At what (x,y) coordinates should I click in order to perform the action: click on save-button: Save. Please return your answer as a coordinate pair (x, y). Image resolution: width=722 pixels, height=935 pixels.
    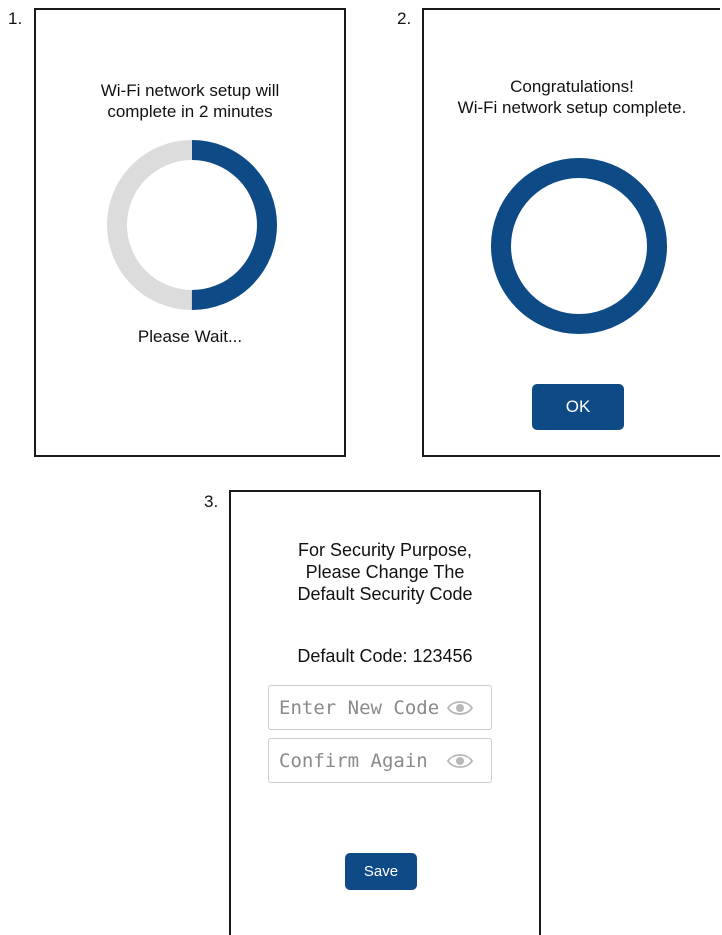
    Looking at the image, I should click on (381, 871).